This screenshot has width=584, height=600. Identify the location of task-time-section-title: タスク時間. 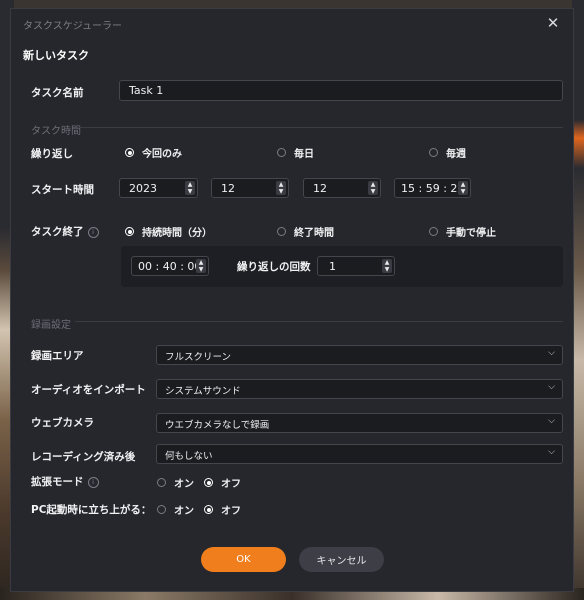
(56, 131).